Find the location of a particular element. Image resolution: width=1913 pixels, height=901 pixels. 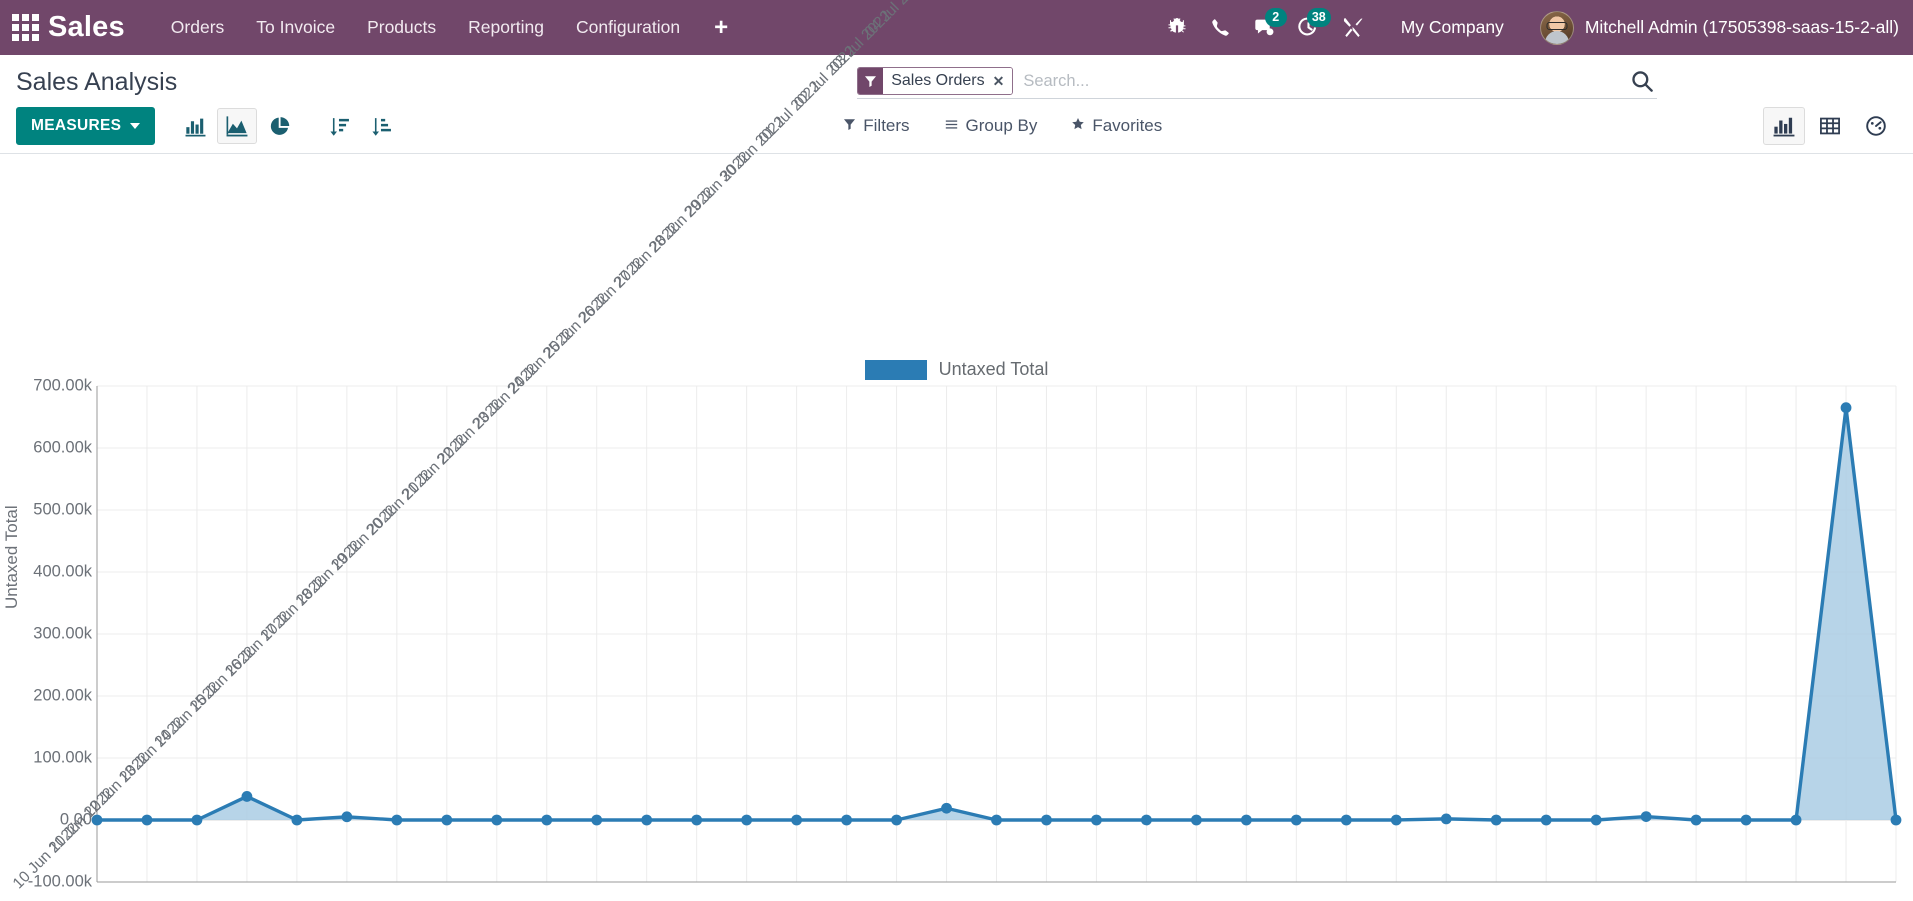

menu-configuration: Configuration is located at coordinates (628, 27).